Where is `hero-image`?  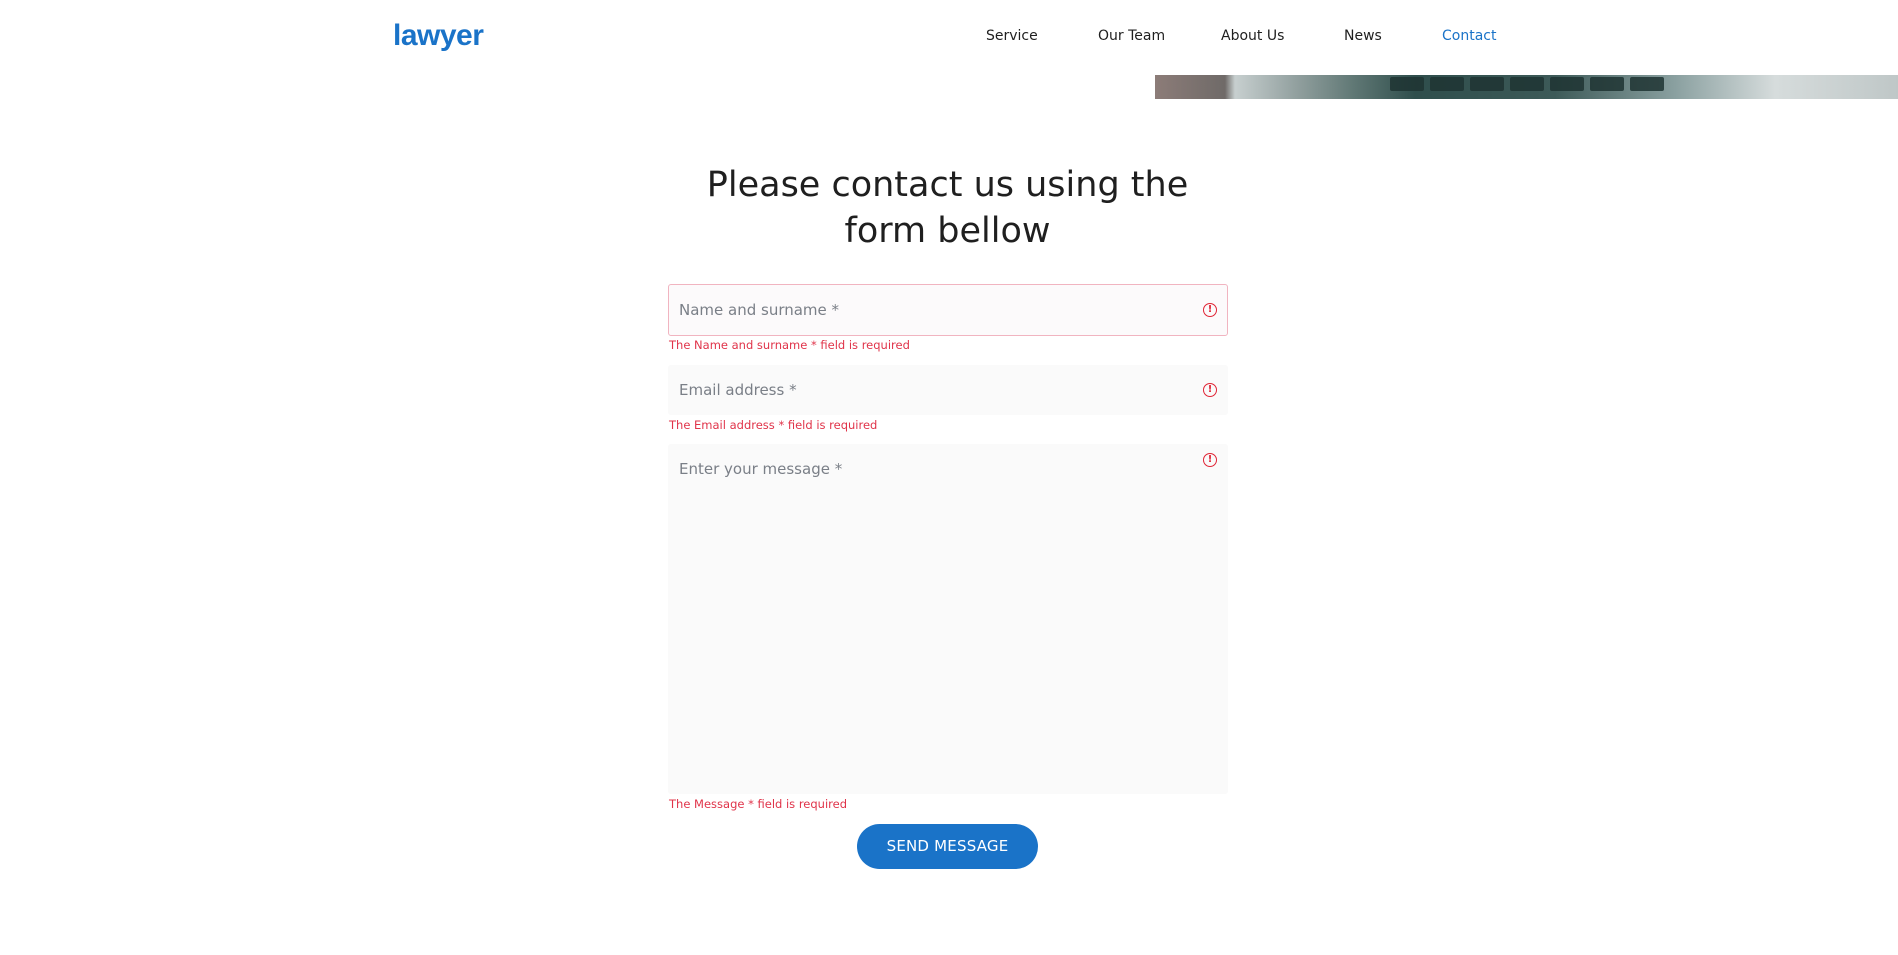 hero-image is located at coordinates (1526, 87).